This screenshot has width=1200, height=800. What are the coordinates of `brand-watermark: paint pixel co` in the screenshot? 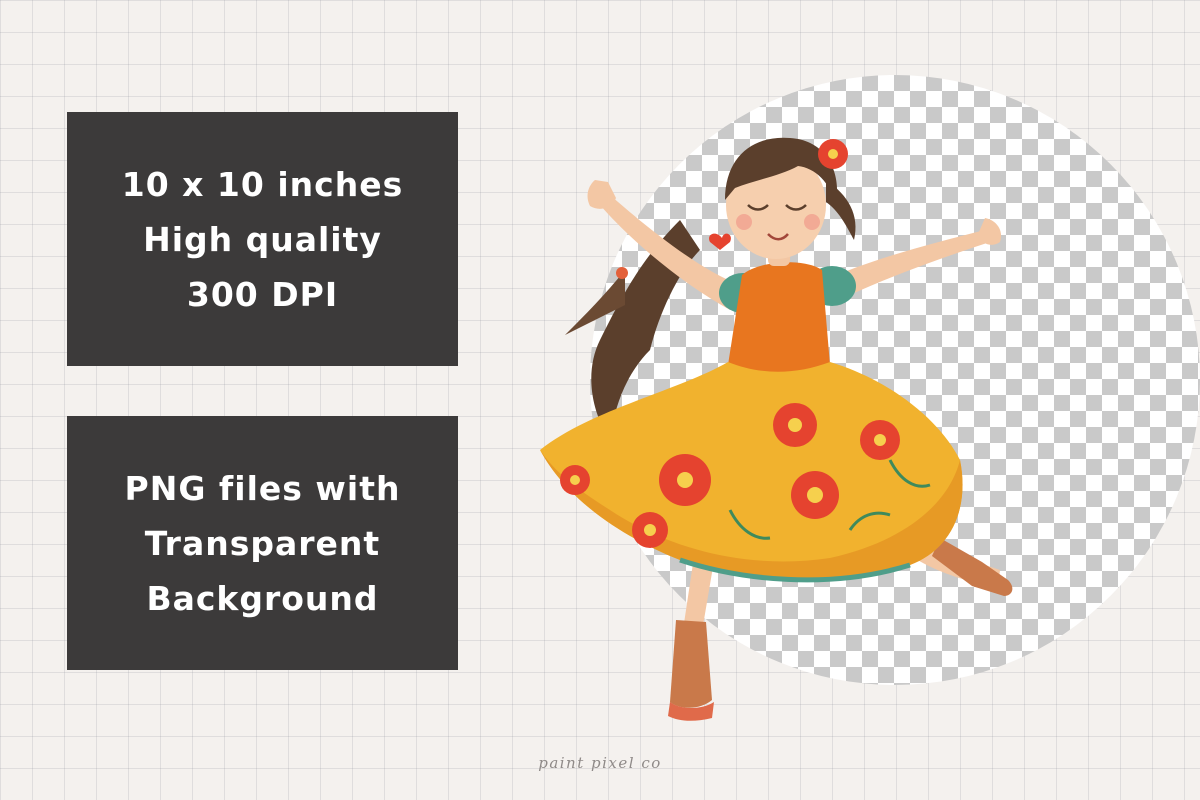 It's located at (600, 763).